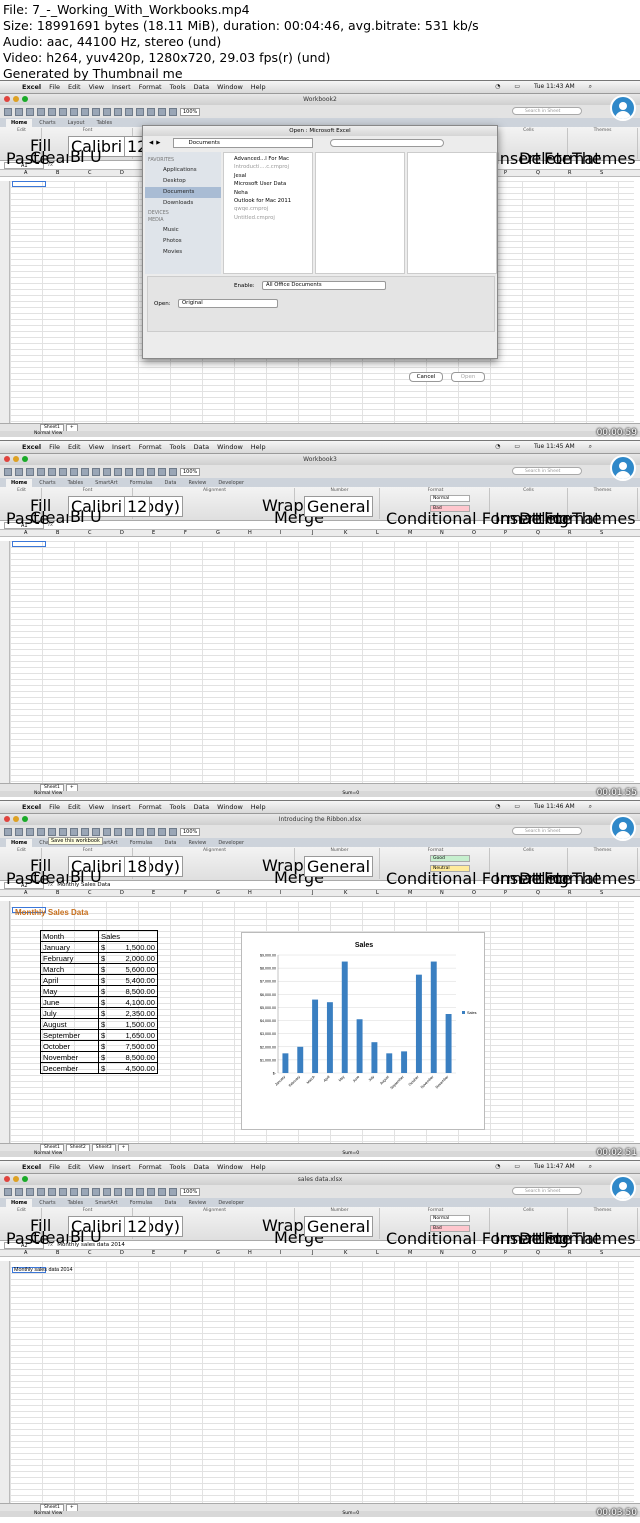 This screenshot has height=1523, width=640. What do you see at coordinates (183, 170) in the screenshot?
I see `sidebar-item-applications: Applications` at bounding box center [183, 170].